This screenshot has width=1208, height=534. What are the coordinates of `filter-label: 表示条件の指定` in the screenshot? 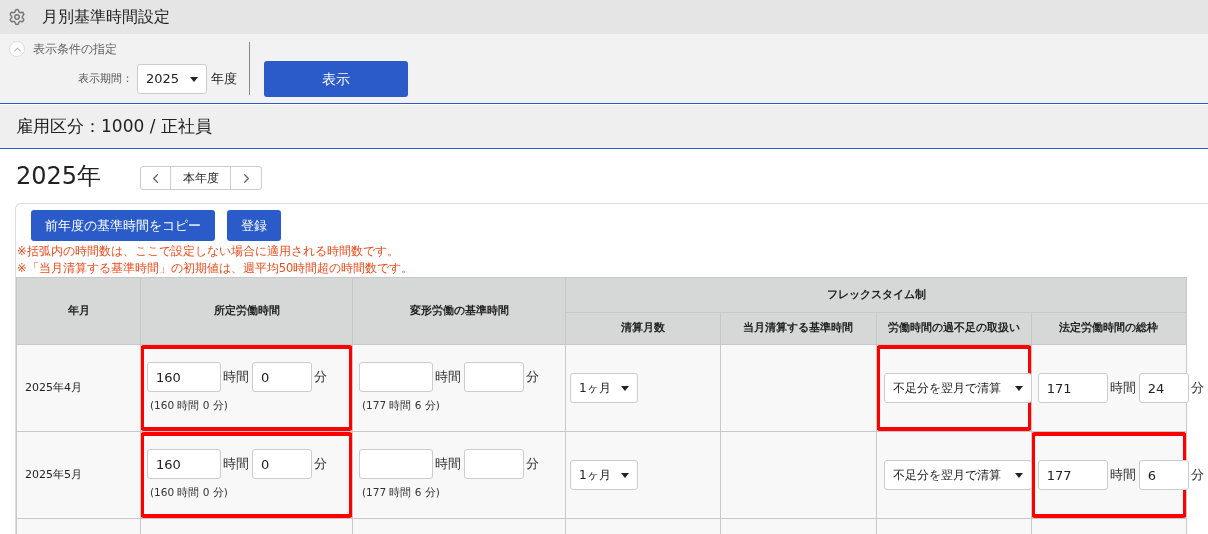 It's located at (75, 49).